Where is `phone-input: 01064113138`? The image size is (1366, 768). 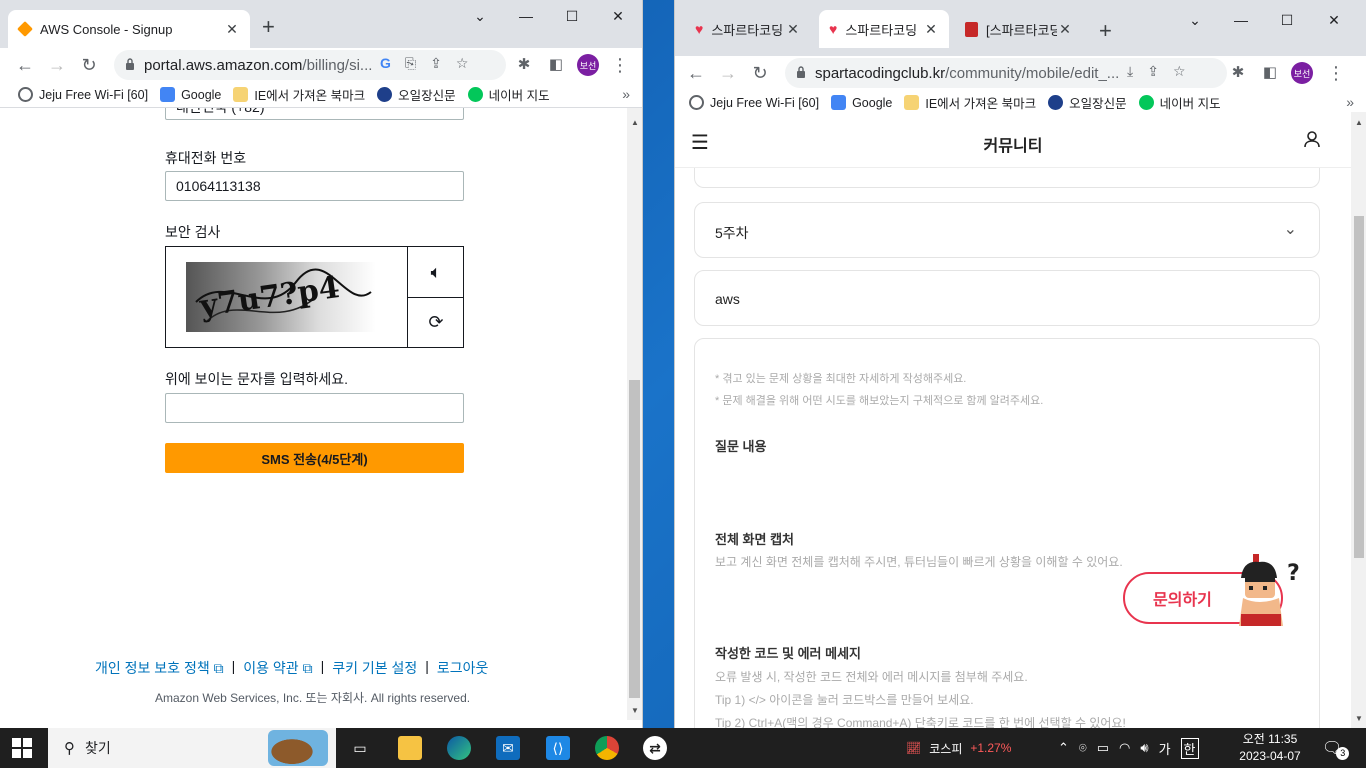 phone-input: 01064113138 is located at coordinates (314, 186).